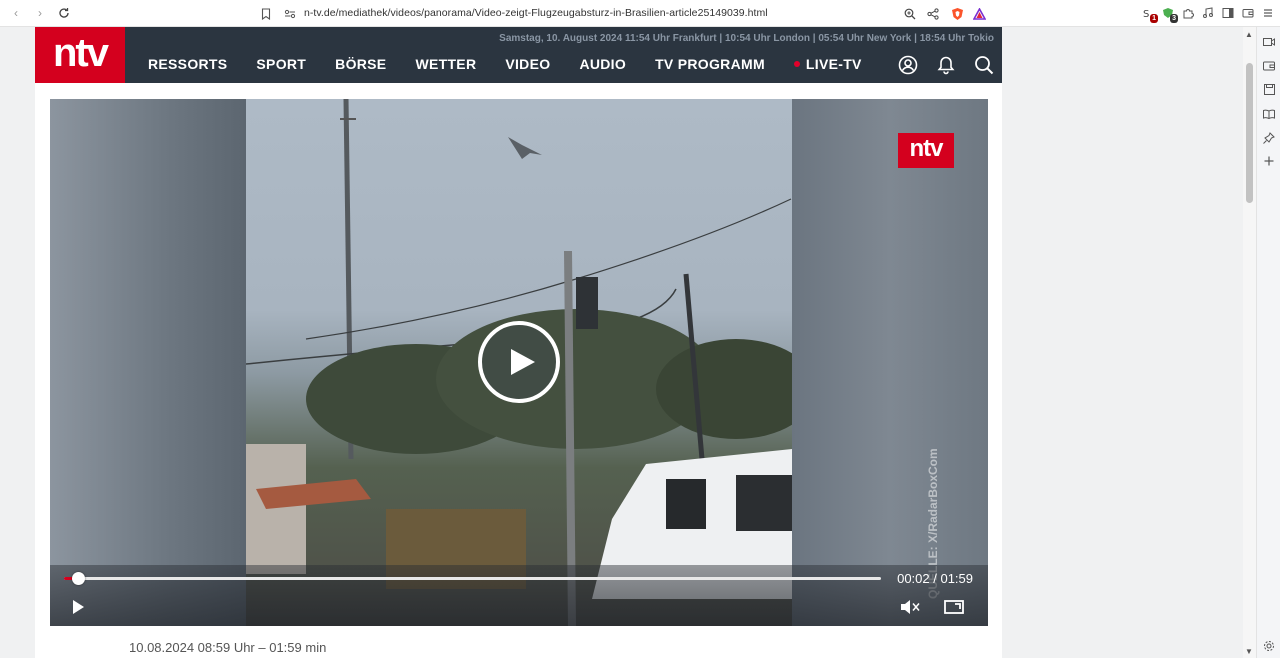 The height and width of the screenshot is (658, 1280). Describe the element at coordinates (228, 647) in the screenshot. I see `article-meta: 10.08.2024 08:59 Uhr – 01:59 min` at that location.